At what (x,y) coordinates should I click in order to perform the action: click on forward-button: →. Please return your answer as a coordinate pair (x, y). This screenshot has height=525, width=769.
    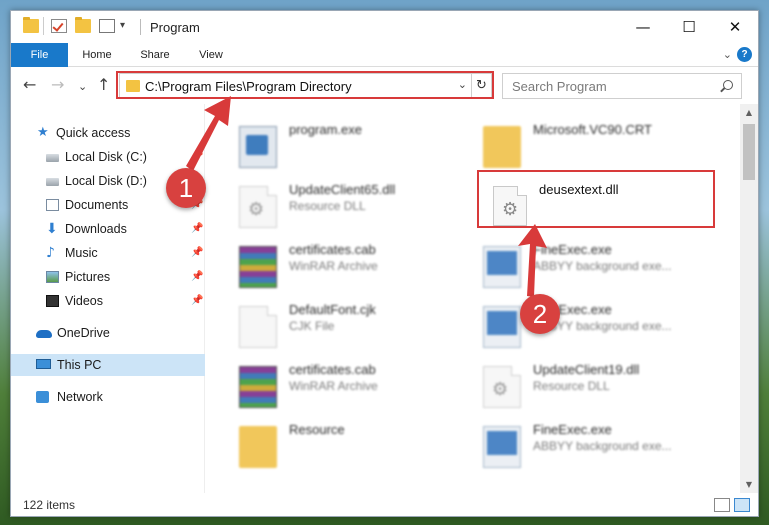
    Looking at the image, I should click on (57, 85).